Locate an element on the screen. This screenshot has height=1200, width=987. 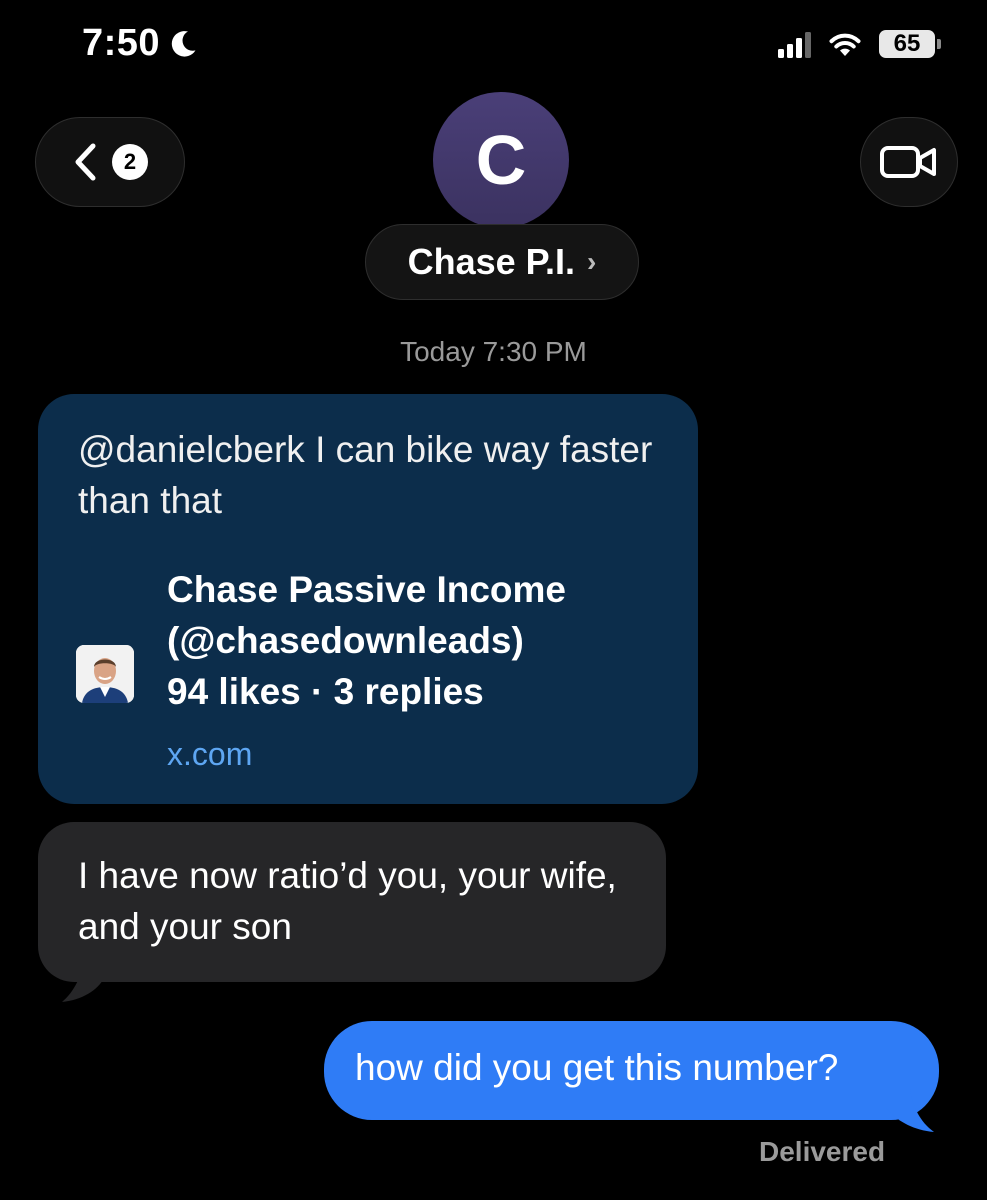
battery-icon: 65 is located at coordinates (910, 44).